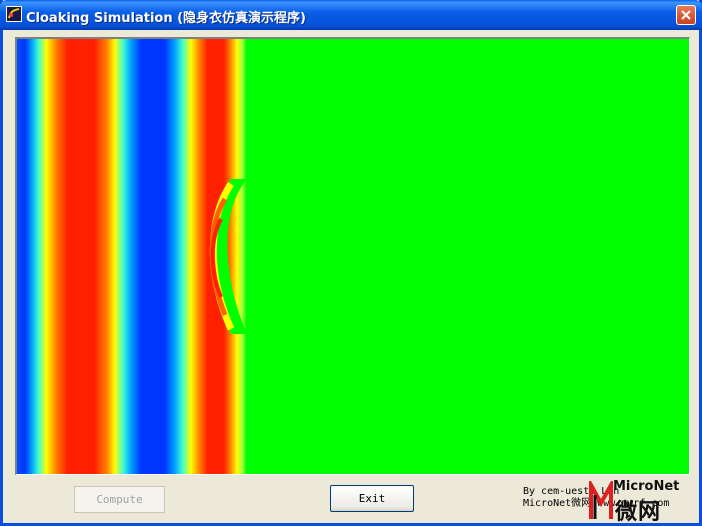  What do you see at coordinates (601, 500) in the screenshot?
I see `micronet-logo-icon` at bounding box center [601, 500].